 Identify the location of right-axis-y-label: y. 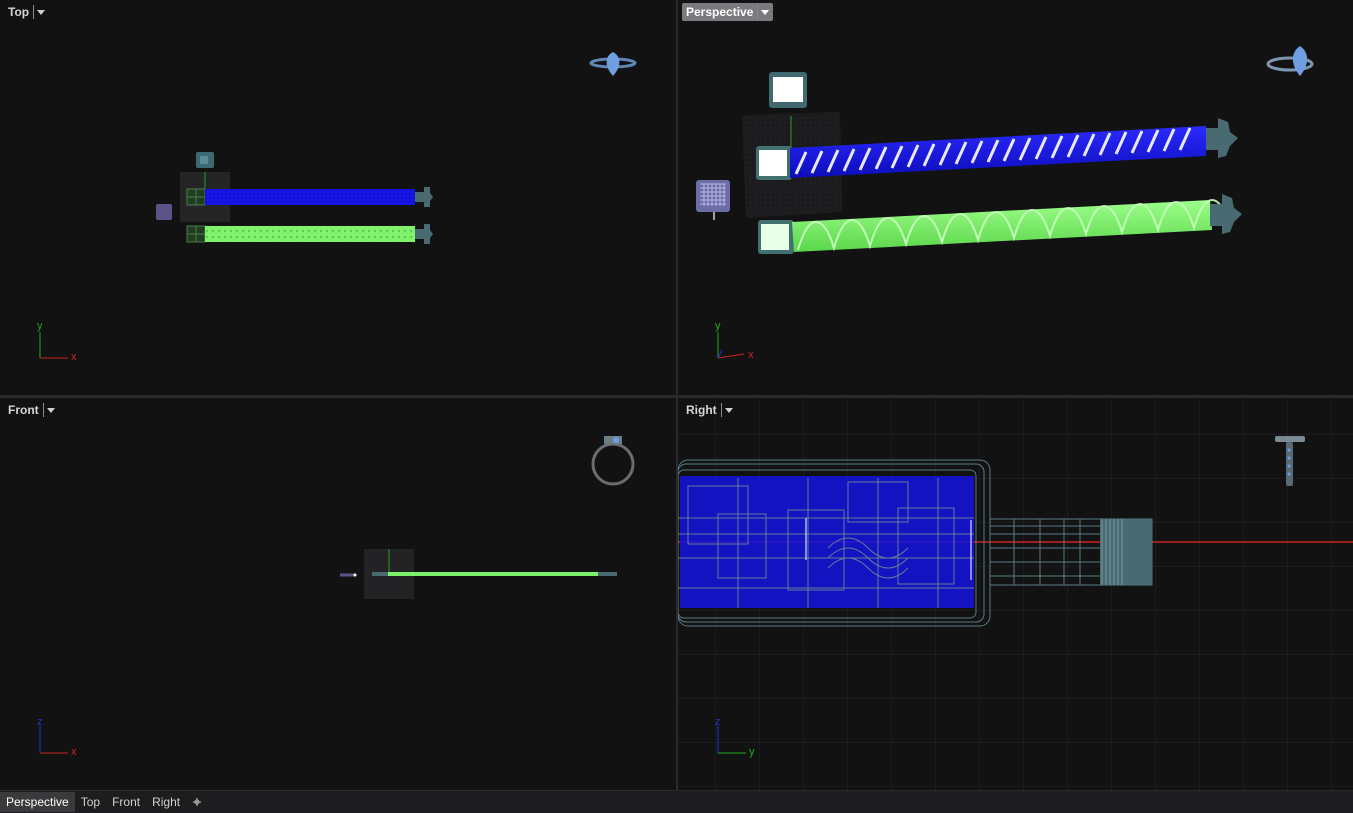
(752, 752).